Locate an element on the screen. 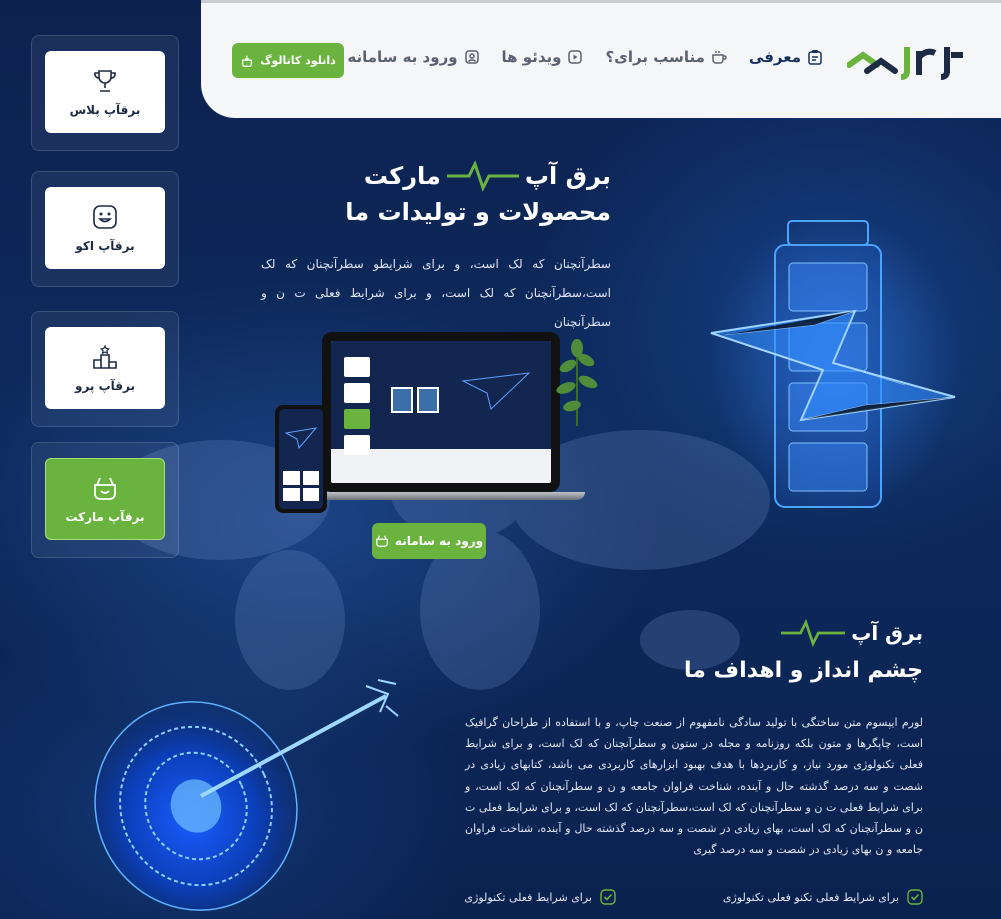 The height and width of the screenshot is (919, 1001). podium-icon is located at coordinates (105, 356).